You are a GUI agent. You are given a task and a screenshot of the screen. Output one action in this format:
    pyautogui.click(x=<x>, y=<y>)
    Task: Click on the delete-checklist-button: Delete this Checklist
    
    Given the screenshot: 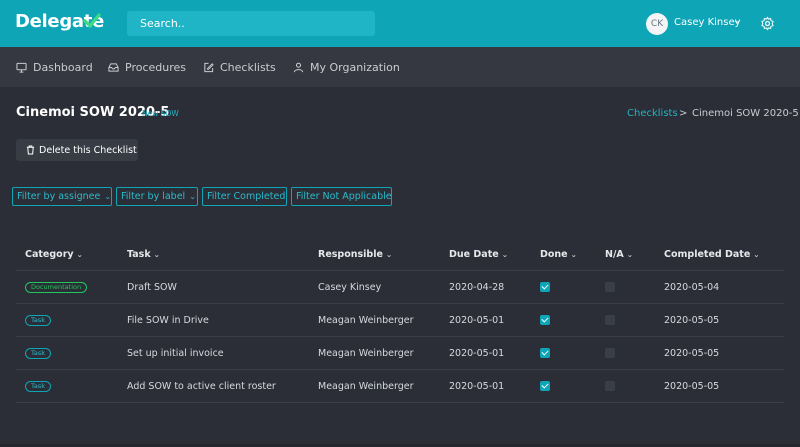 What is the action you would take?
    pyautogui.click(x=77, y=150)
    